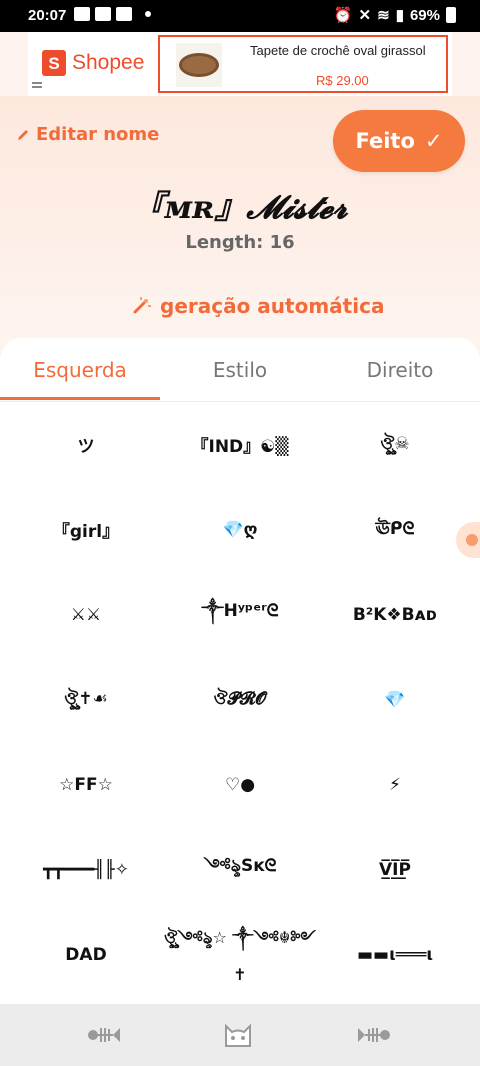  I want to click on tab-style: Estilo, so click(240, 370).